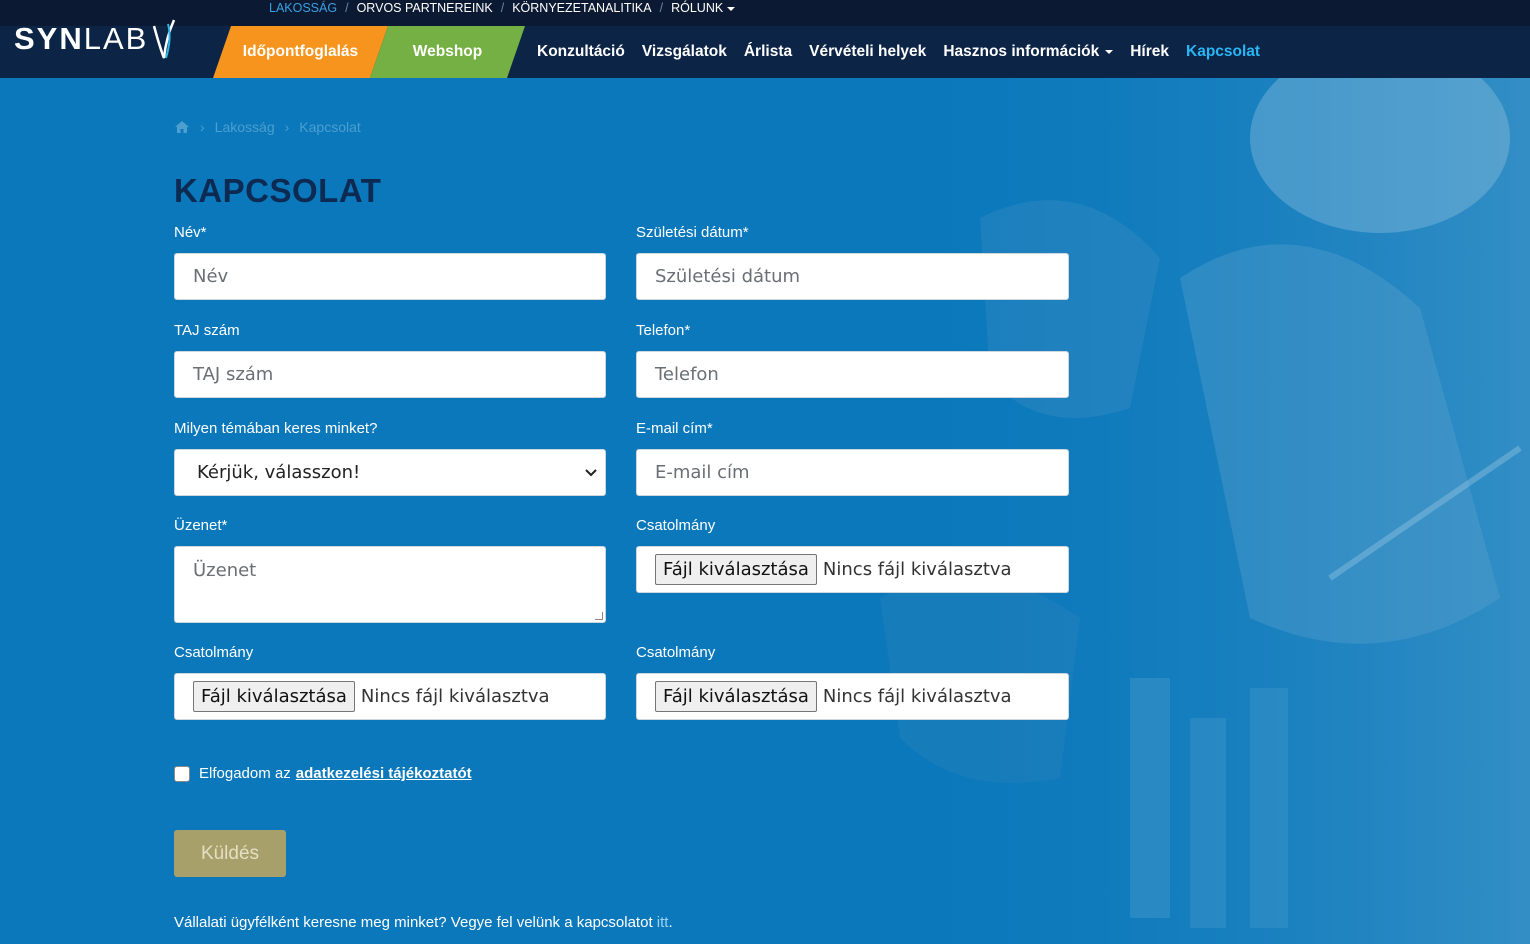 This screenshot has width=1530, height=944. I want to click on nav-vizsgalatok: Vizsgálatok, so click(684, 52).